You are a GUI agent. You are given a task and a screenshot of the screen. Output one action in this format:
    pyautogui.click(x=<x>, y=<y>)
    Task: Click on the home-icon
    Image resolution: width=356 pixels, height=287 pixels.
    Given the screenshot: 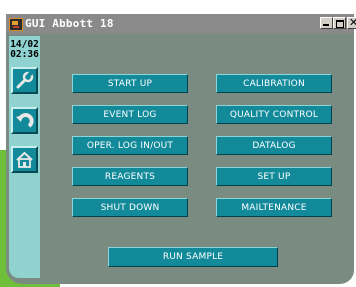 What is the action you would take?
    pyautogui.click(x=24, y=159)
    